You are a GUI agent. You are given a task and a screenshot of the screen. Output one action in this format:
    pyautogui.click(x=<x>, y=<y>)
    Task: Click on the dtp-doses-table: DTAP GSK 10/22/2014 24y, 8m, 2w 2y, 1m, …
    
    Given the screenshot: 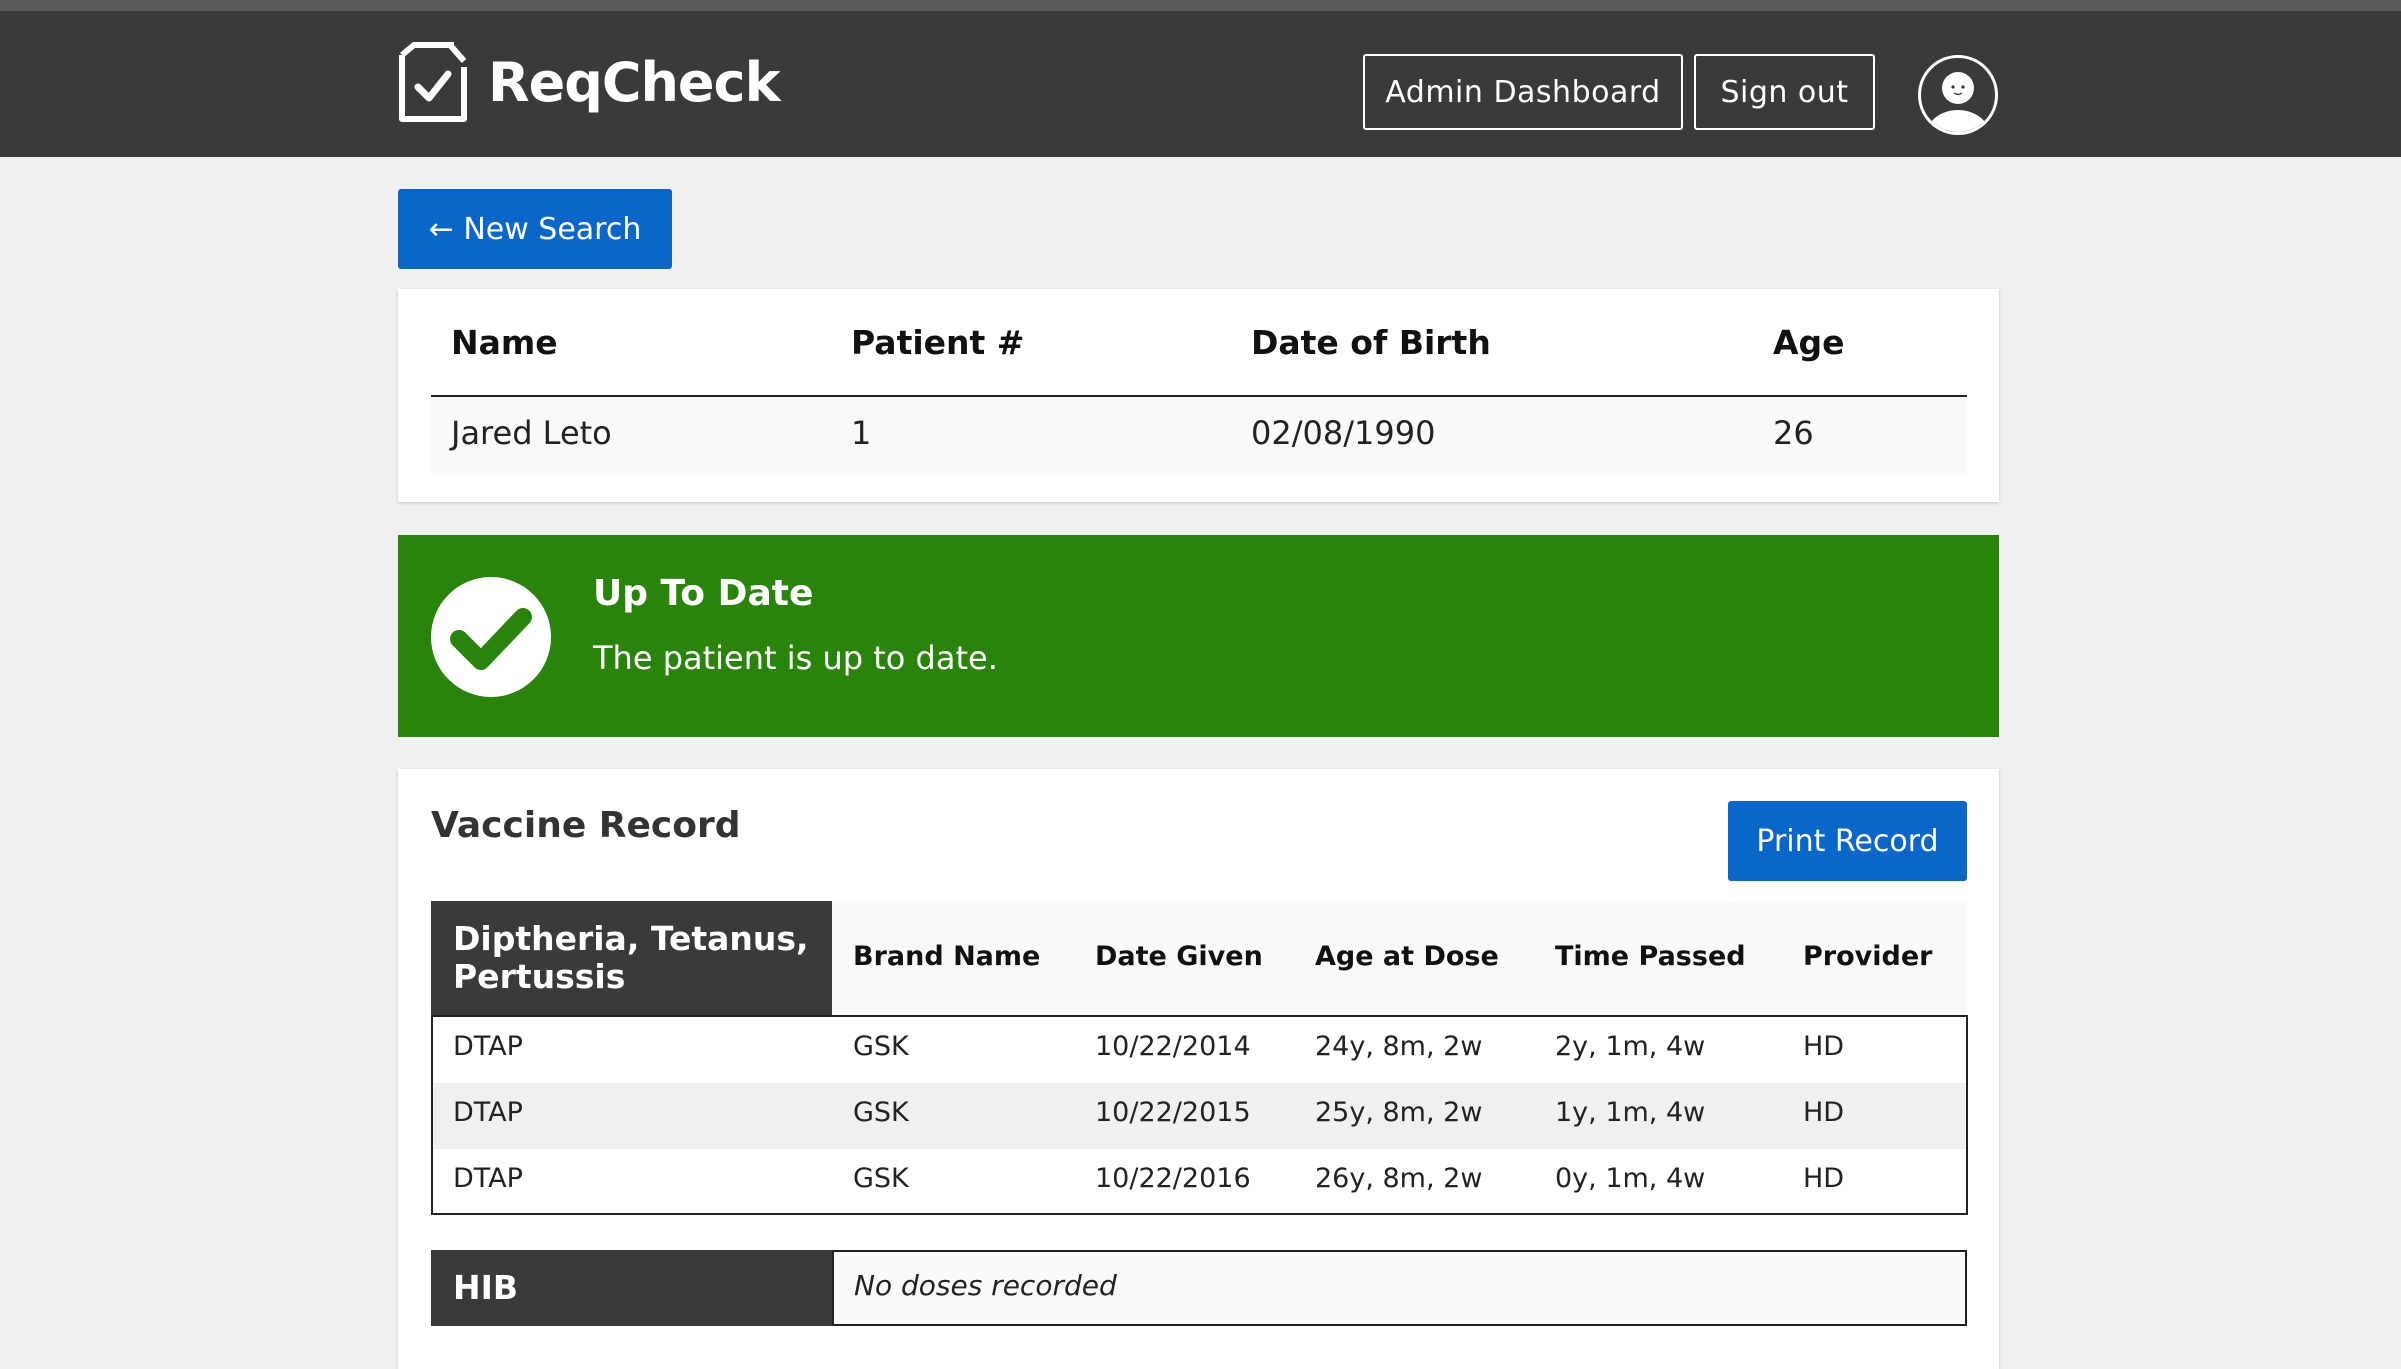 What is the action you would take?
    pyautogui.click(x=1199, y=1115)
    